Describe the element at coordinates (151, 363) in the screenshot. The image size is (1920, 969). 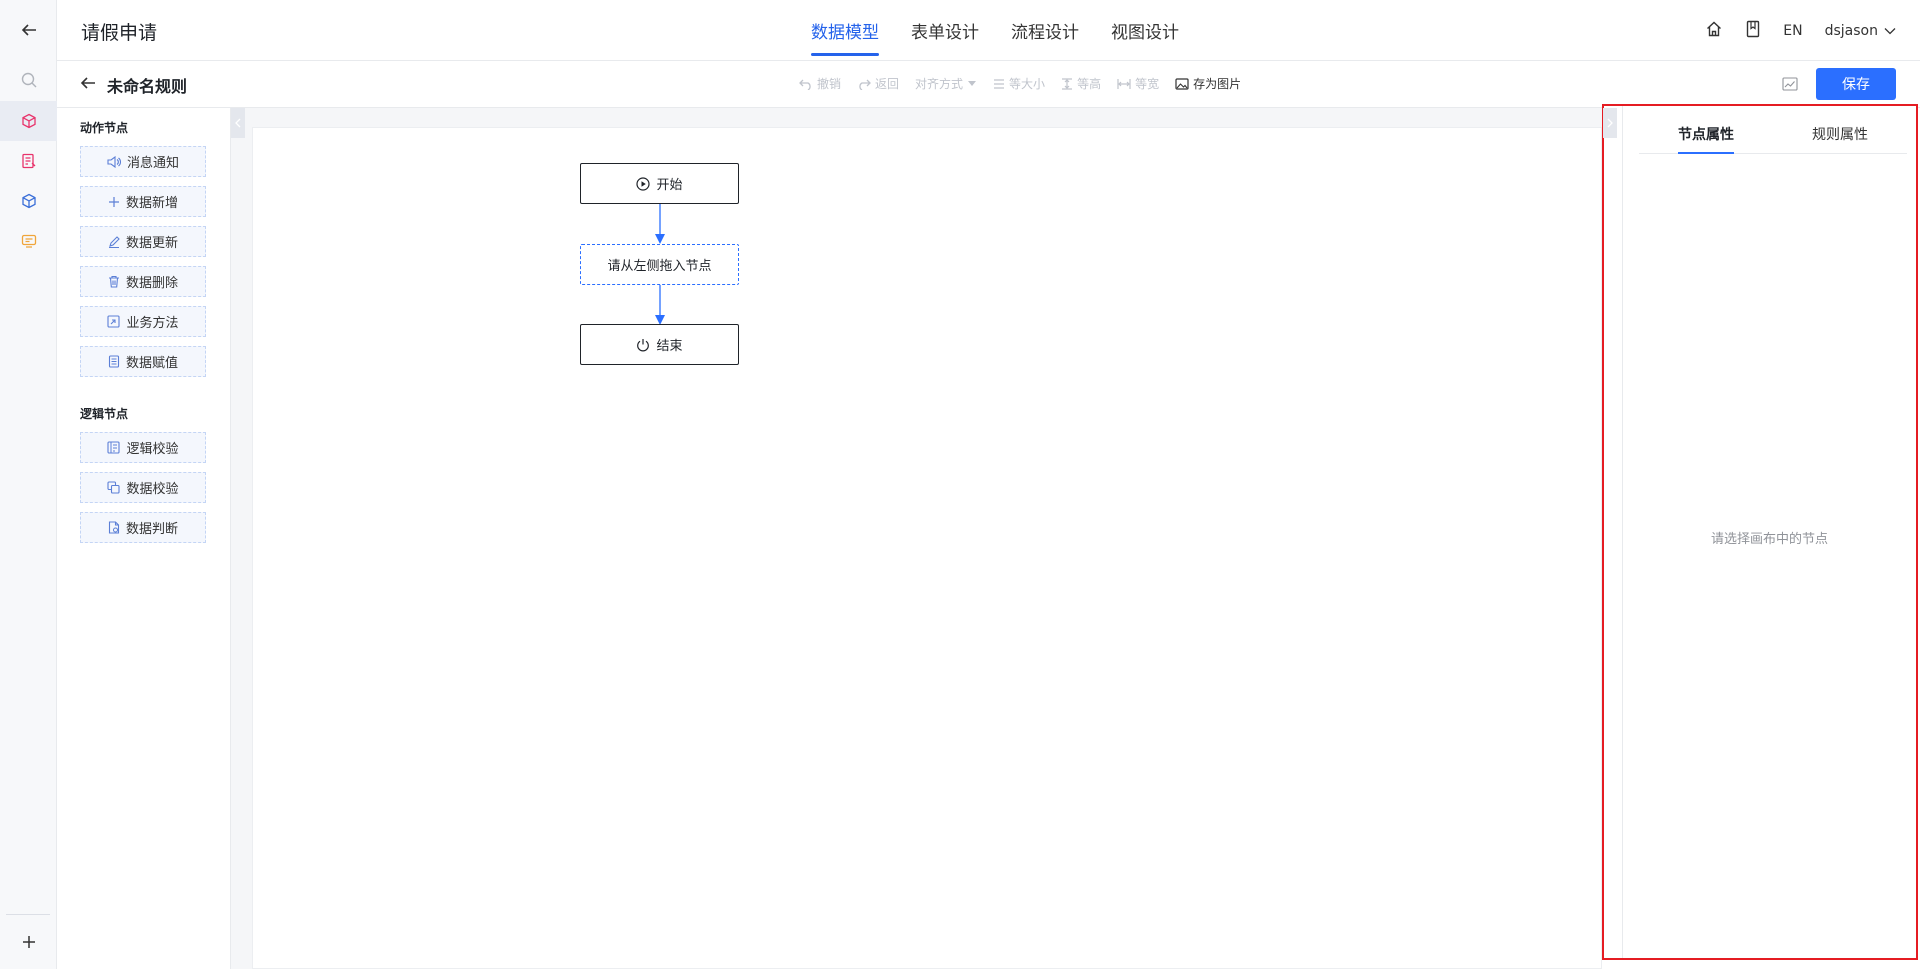
I see `palette-item-label: 数据赋值` at that location.